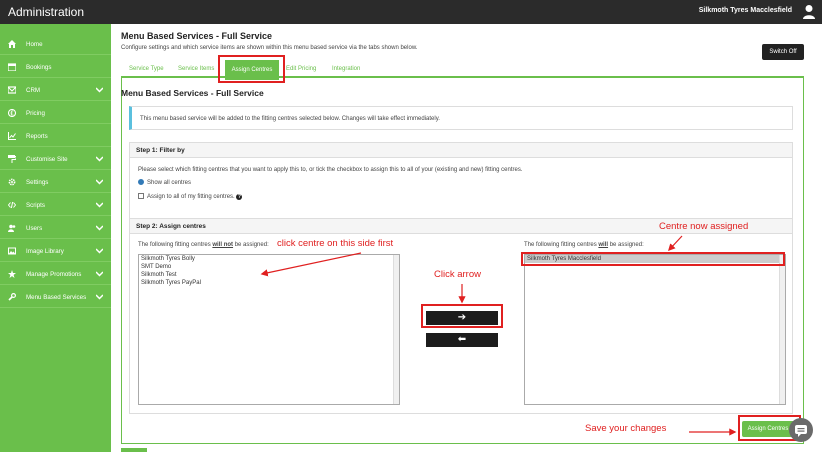  Describe the element at coordinates (55, 182) in the screenshot. I see `sidebar-item-settings: Settings` at that location.